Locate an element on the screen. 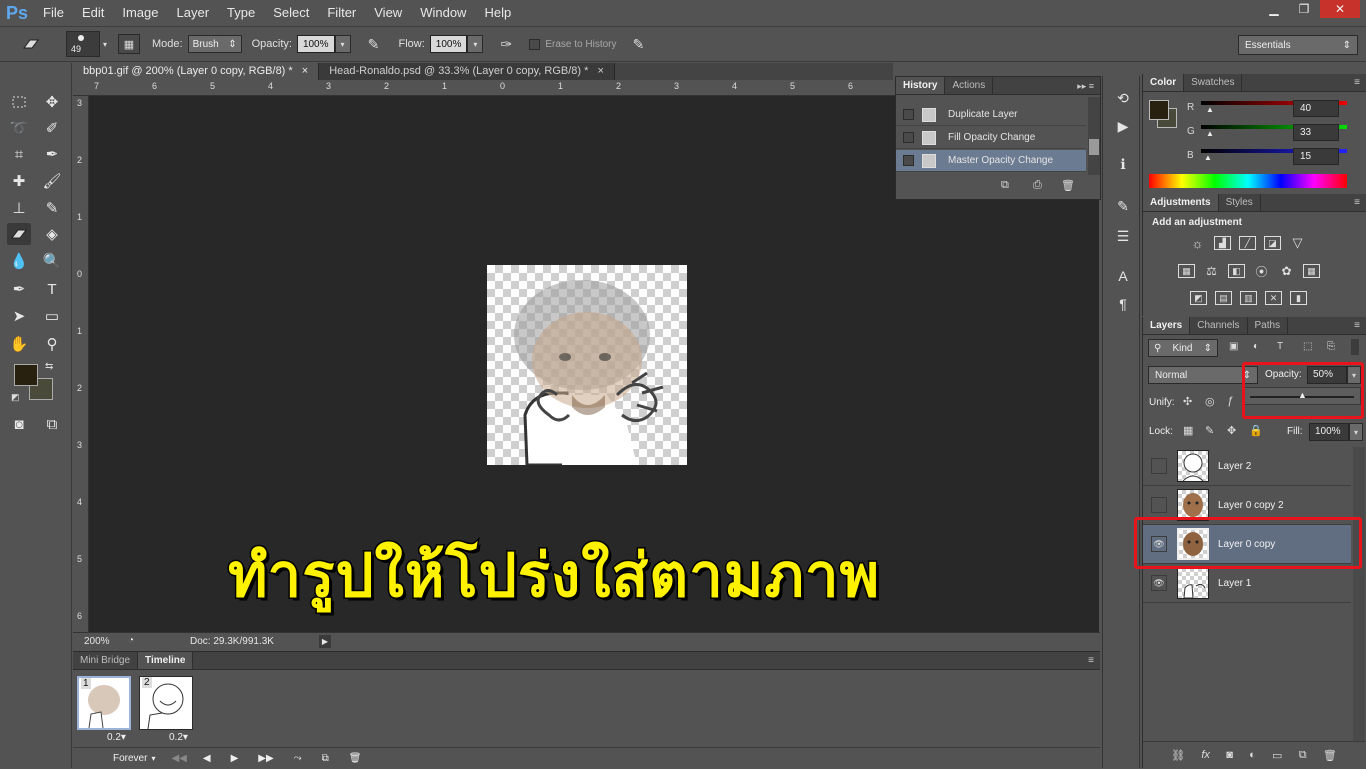 The height and width of the screenshot is (769, 1366). properties-icon: ☰ is located at coordinates (1123, 236).